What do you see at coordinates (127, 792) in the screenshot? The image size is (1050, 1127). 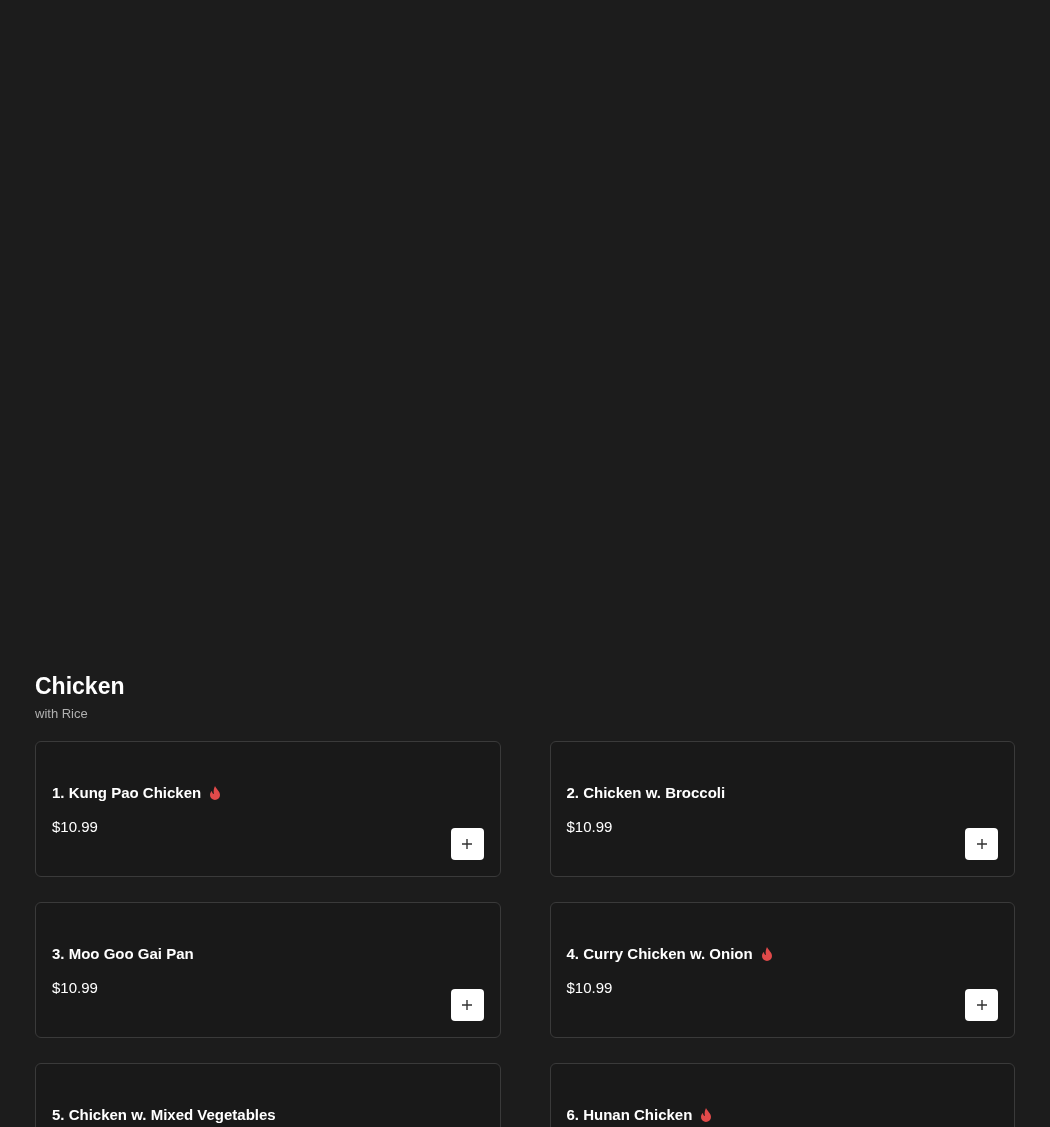 I see `item-name: 1. Kung Pao Chicken` at bounding box center [127, 792].